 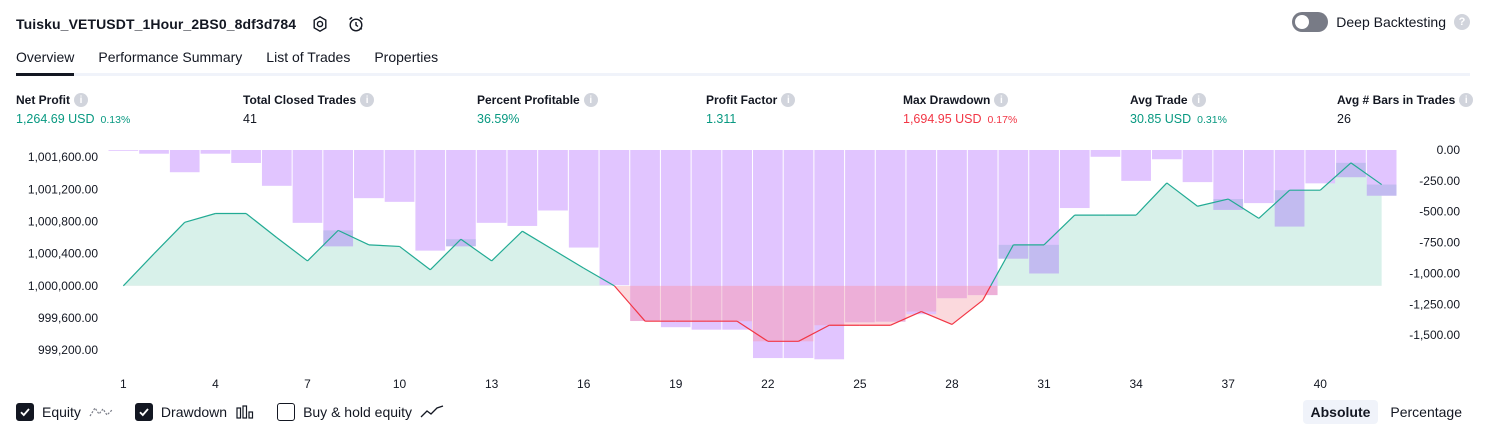 What do you see at coordinates (960, 109) in the screenshot?
I see `metric-max-drawdown: Max Drawdown i 1,694.95 USD 0.17%` at bounding box center [960, 109].